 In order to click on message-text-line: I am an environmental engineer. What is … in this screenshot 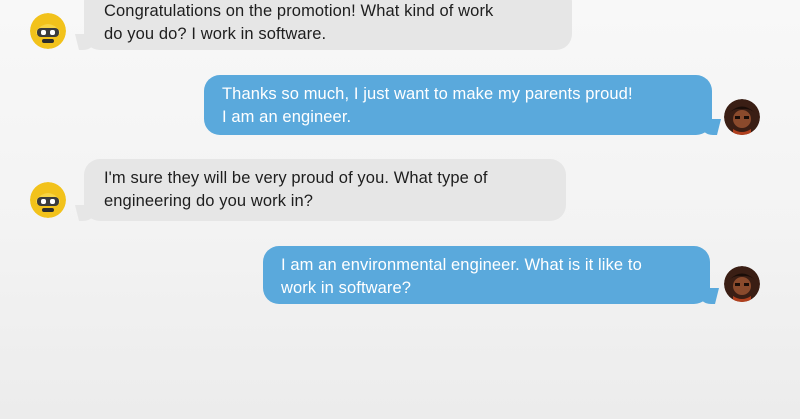, I will do `click(461, 265)`.